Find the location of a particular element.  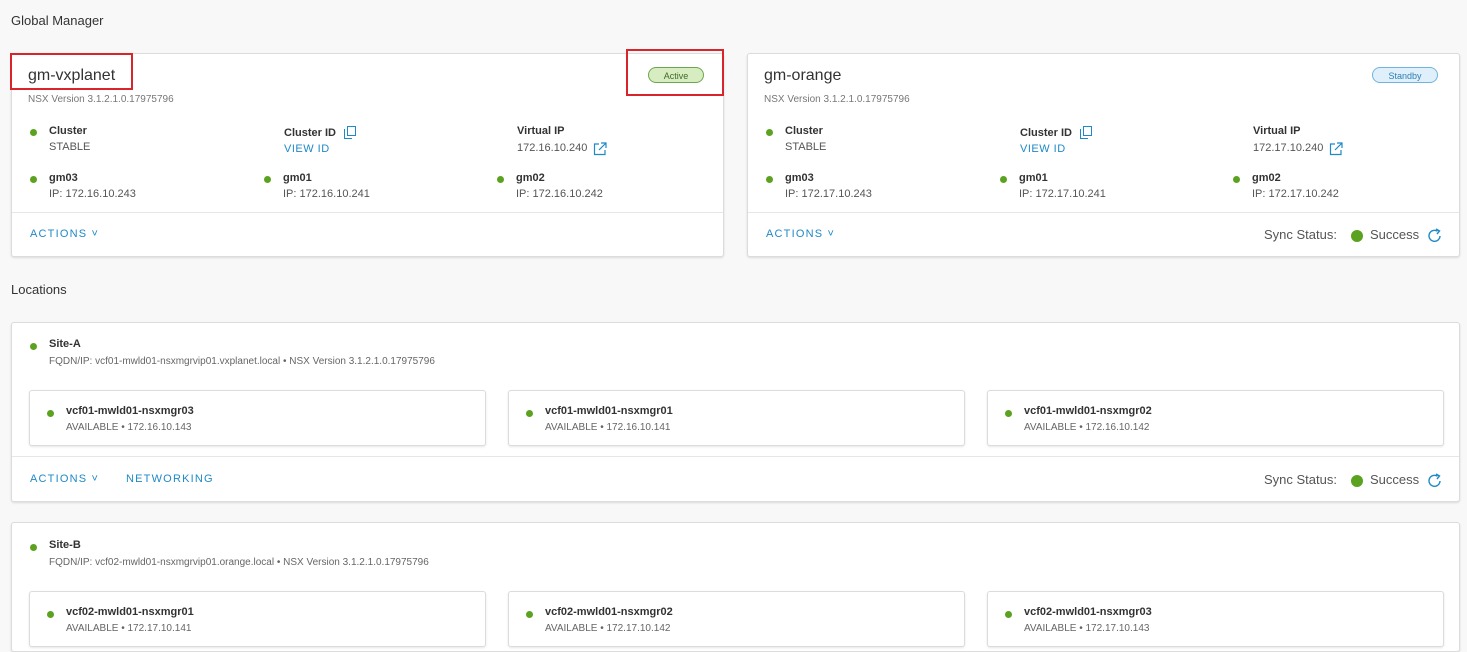

node-status: AVAILABLE • 172.16.10.142 is located at coordinates (1087, 427).